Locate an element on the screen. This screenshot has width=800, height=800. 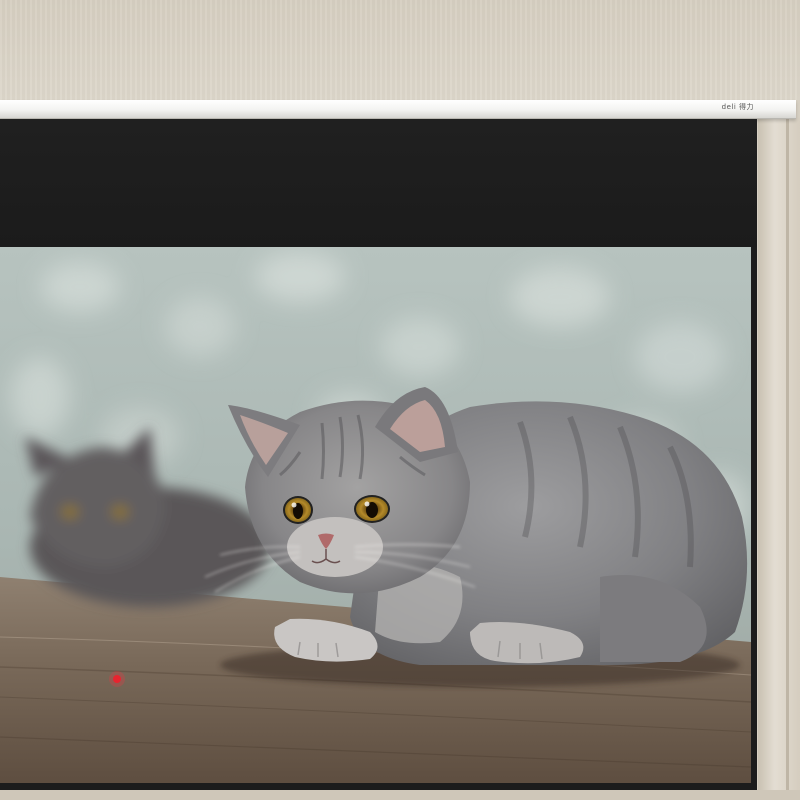
screen-housing: deli 得力 is located at coordinates (398, 109).